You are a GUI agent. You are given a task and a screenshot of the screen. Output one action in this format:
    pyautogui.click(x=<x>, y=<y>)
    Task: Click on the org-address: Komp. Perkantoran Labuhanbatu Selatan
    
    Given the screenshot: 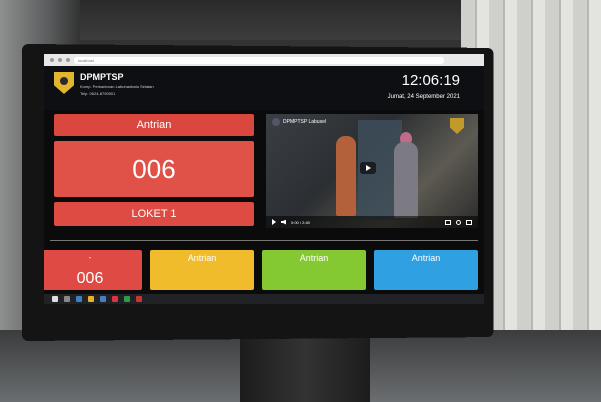 What is the action you would take?
    pyautogui.click(x=117, y=86)
    